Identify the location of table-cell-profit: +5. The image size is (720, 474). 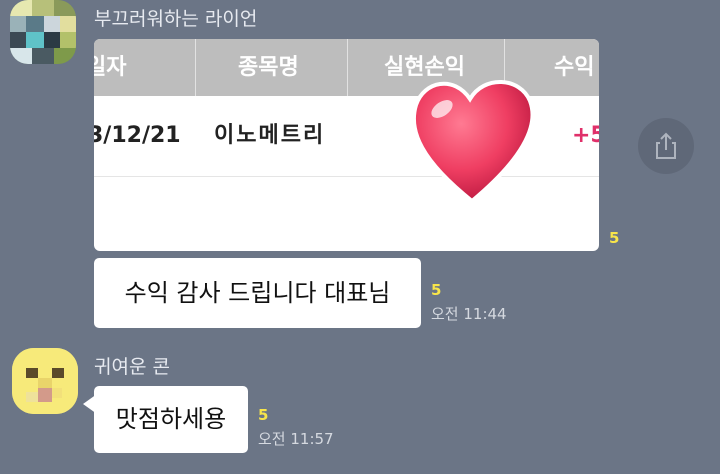
(585, 135).